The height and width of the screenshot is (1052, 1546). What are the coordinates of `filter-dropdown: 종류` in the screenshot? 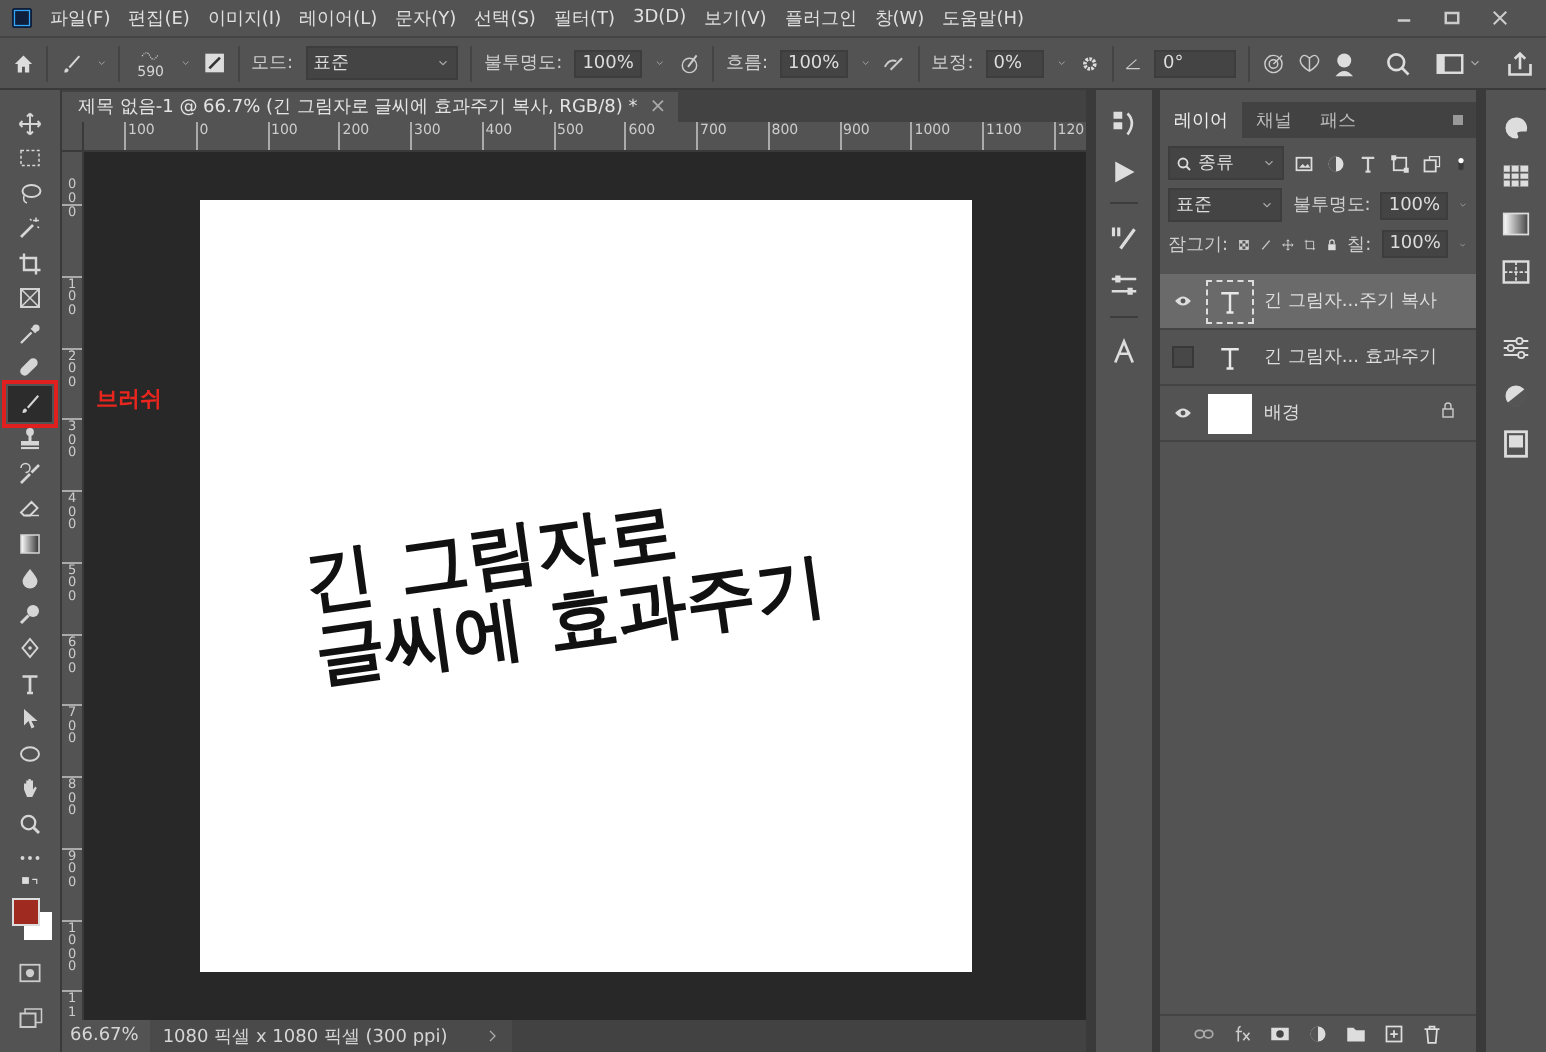 It's located at (1226, 163).